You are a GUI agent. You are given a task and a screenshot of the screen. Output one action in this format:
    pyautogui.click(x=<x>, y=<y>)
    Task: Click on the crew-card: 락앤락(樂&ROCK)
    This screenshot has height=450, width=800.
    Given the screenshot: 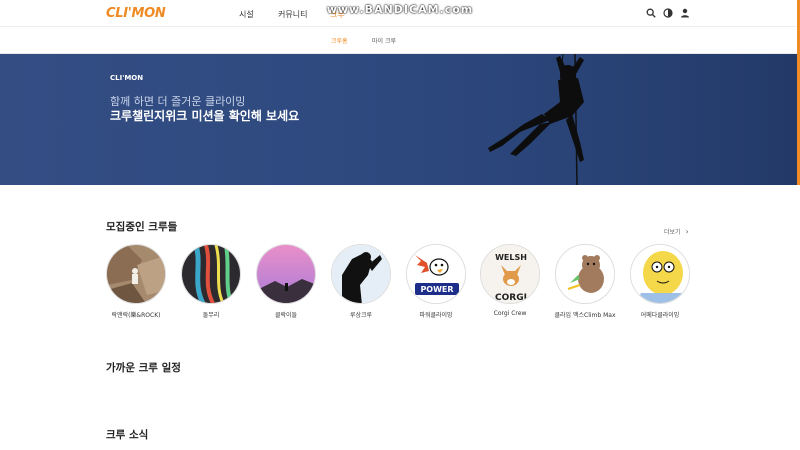 What is the action you would take?
    pyautogui.click(x=136, y=281)
    